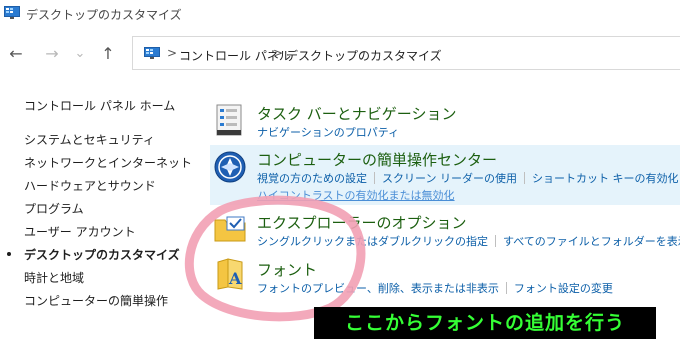 The height and width of the screenshot is (356, 680). Describe the element at coordinates (364, 55) in the screenshot. I see `breadcrumb-current: デスクトップのカスタマイズ` at that location.